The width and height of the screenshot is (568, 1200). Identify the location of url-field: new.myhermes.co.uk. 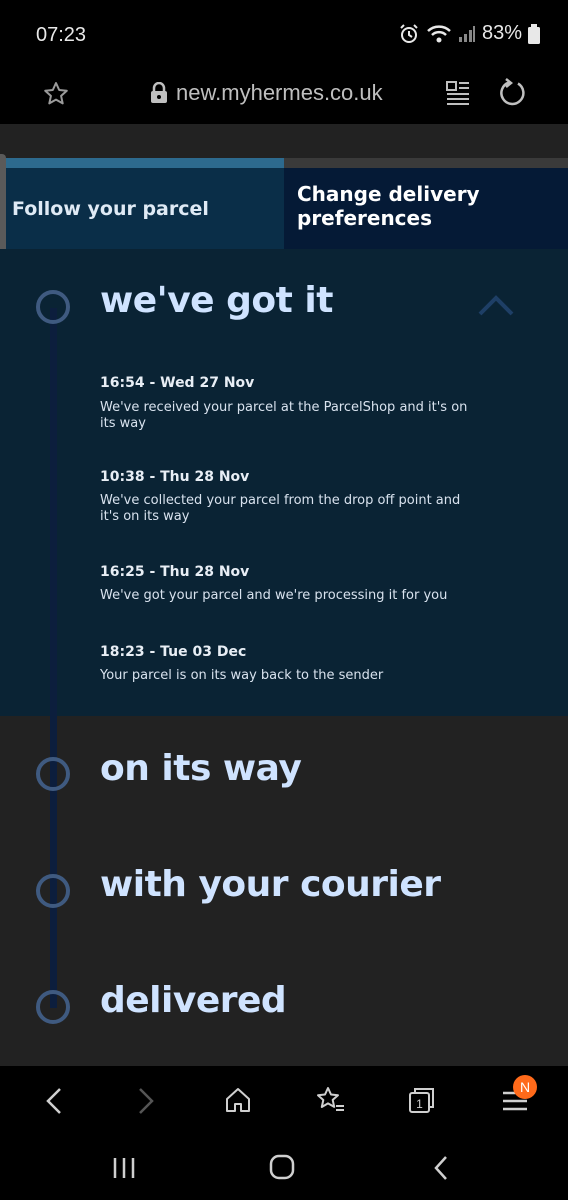
(279, 93).